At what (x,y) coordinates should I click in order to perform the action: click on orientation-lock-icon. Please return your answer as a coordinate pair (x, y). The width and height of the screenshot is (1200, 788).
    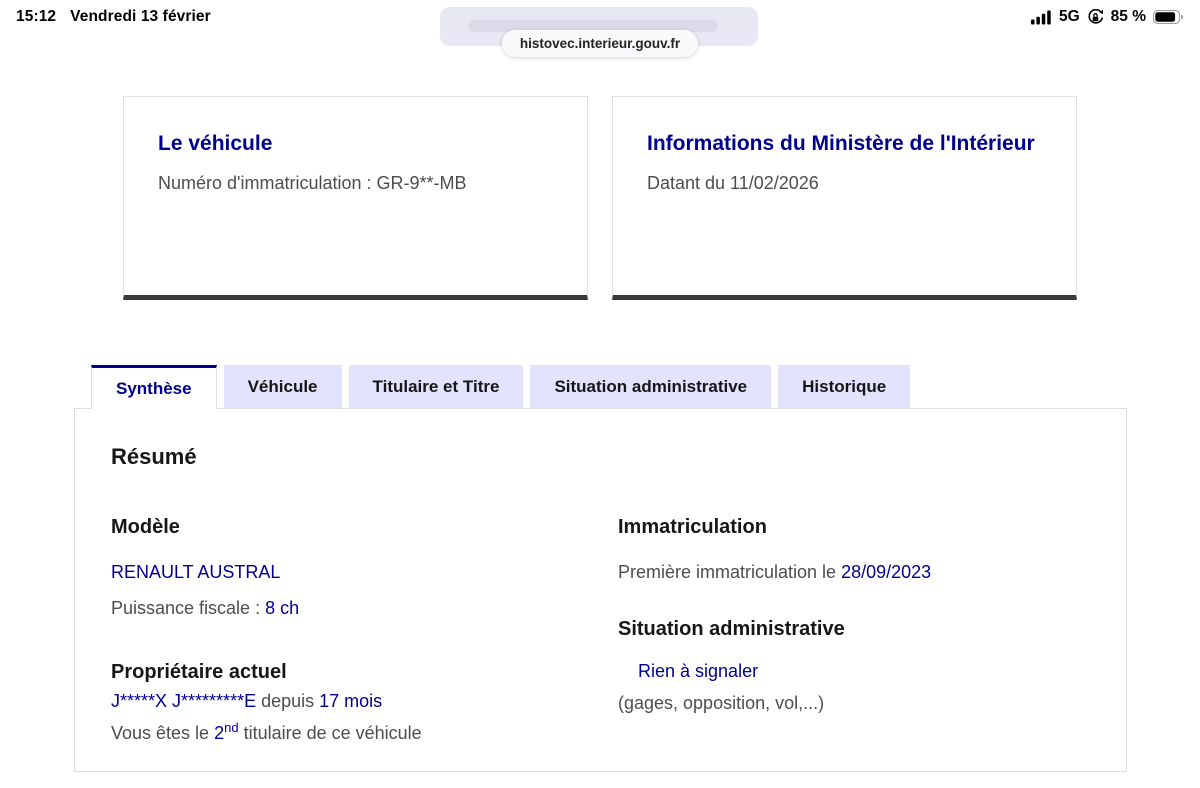
    Looking at the image, I should click on (1095, 17).